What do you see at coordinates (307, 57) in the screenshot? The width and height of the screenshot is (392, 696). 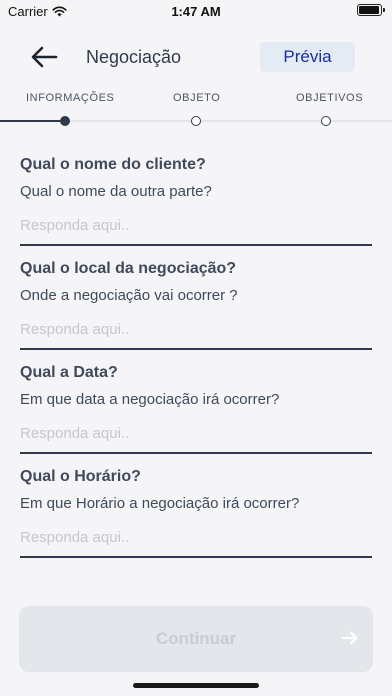 I see `preview-button: Prévia` at bounding box center [307, 57].